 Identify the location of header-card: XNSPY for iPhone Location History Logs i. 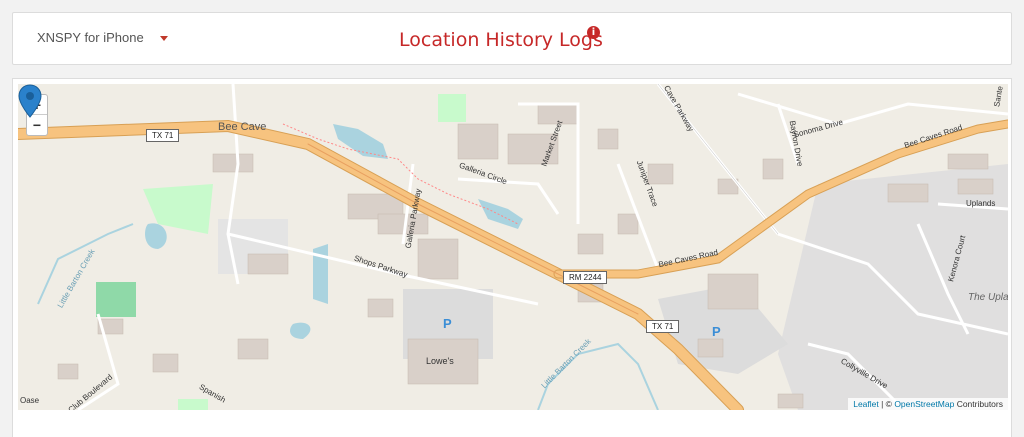
(512, 38).